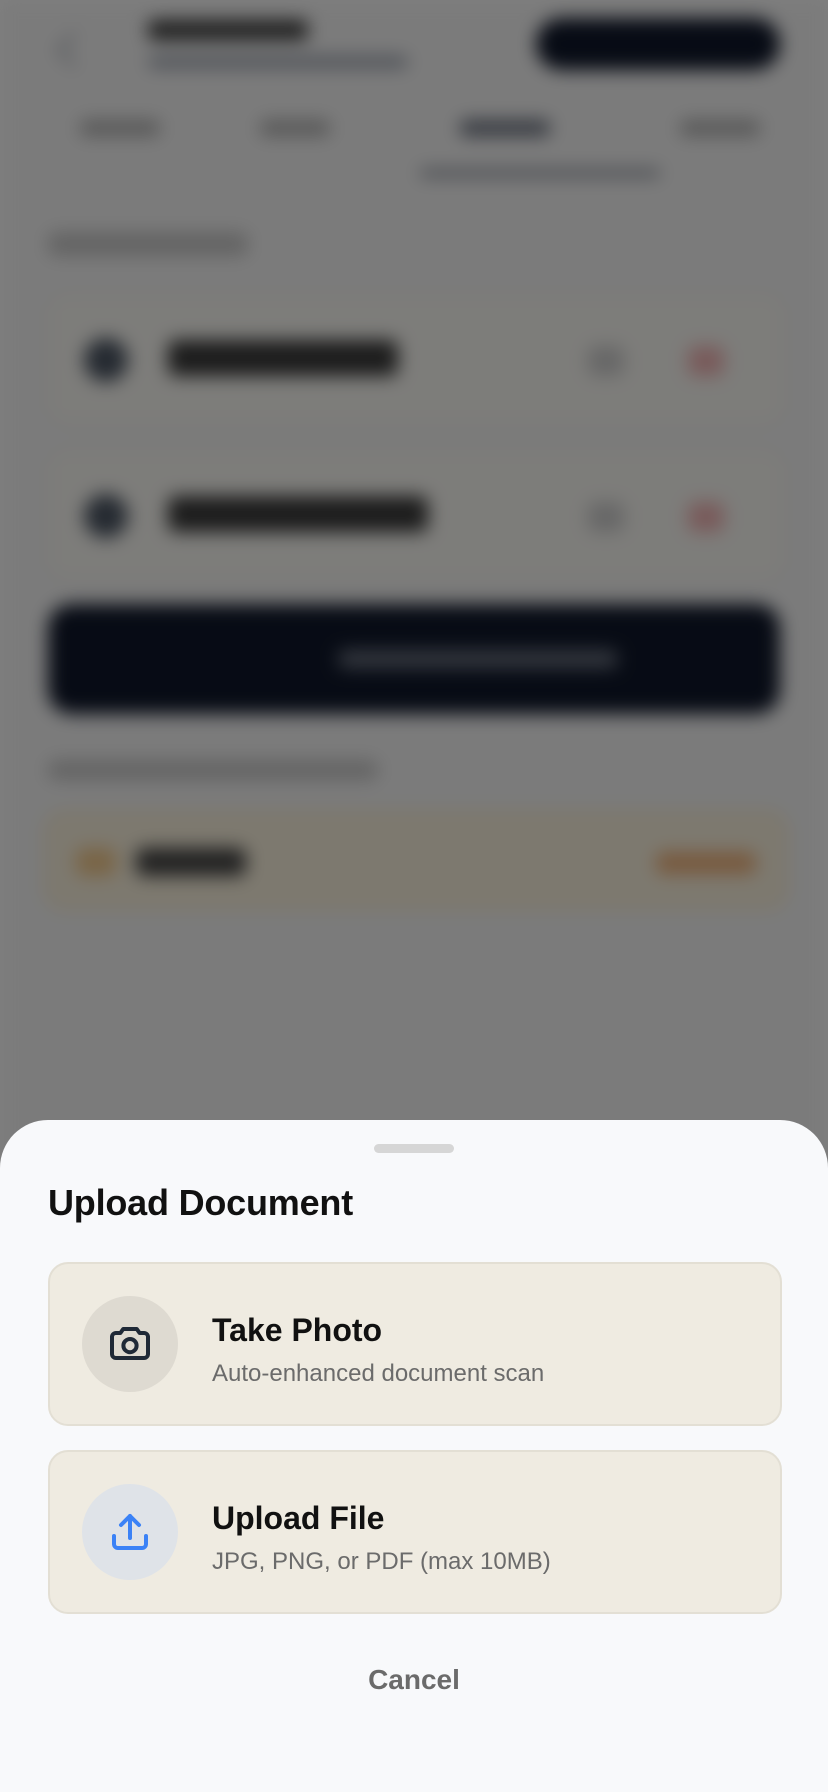 Image resolution: width=828 pixels, height=1792 pixels. Describe the element at coordinates (415, 1344) in the screenshot. I see `take-photo-option: Take Photo Auto-enhanced document scan` at that location.